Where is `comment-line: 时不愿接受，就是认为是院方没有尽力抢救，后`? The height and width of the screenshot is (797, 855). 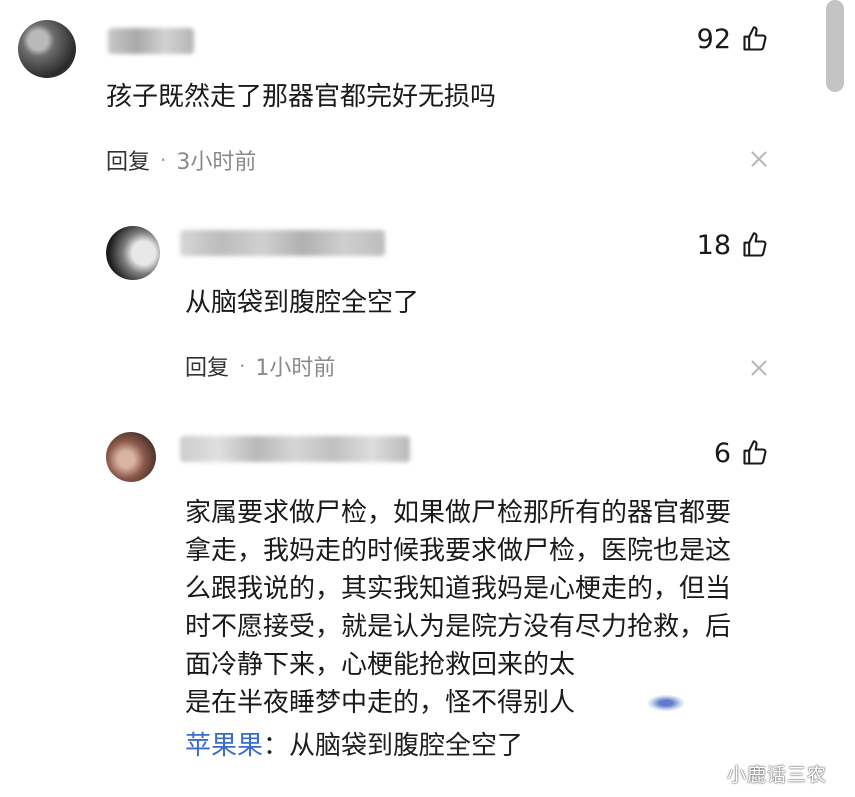
comment-line: 时不愿接受，就是认为是院方没有尽力抢救，后 is located at coordinates (458, 627).